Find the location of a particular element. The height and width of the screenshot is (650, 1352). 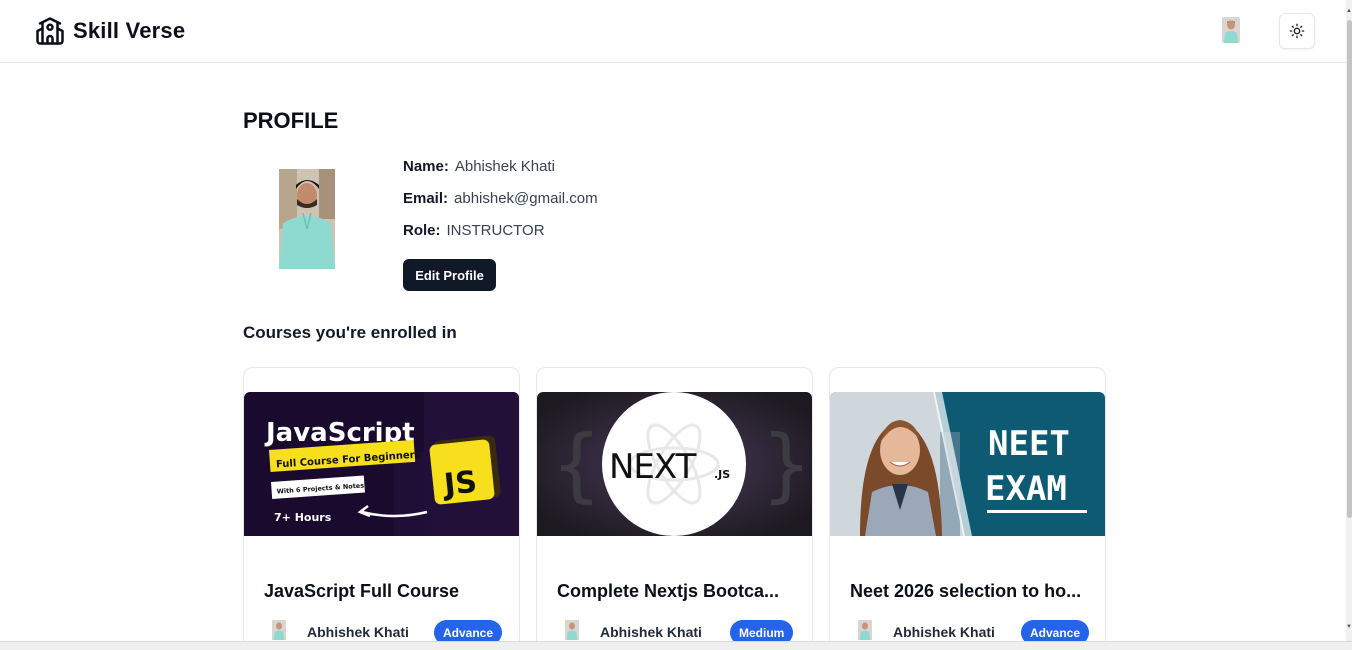

profile-name-row: Name: Abhishek Khati is located at coordinates (479, 166).